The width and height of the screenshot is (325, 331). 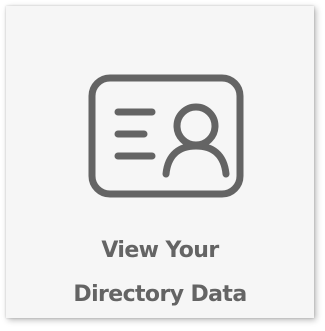 I want to click on tile-label-line-1: View Your, so click(x=160, y=250).